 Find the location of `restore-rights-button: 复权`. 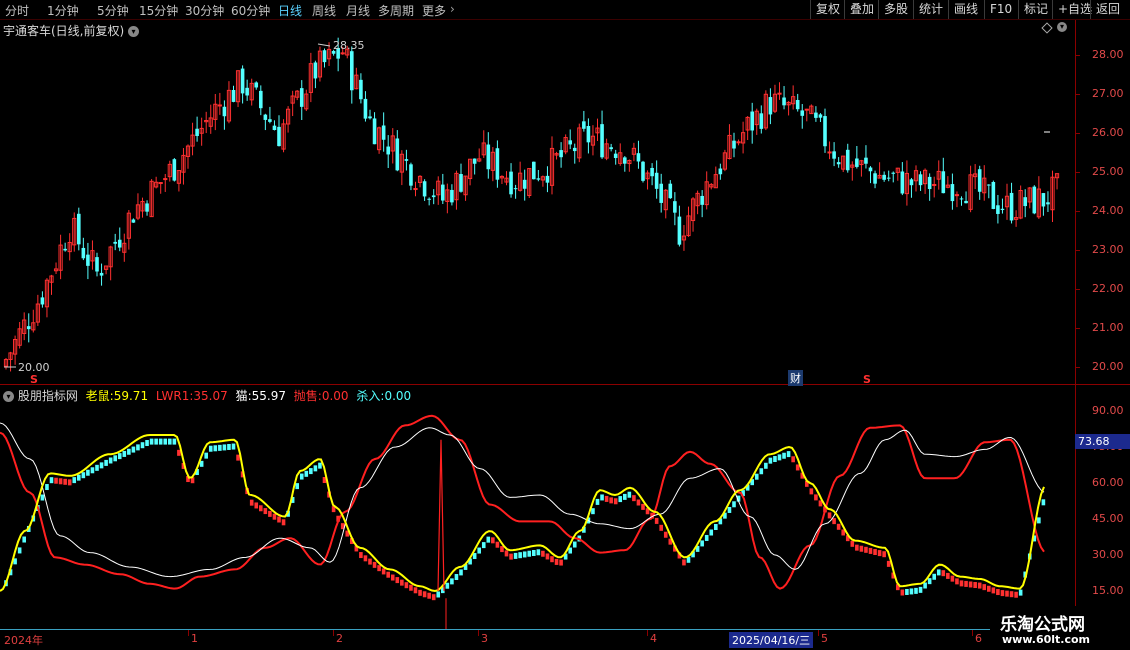

restore-rights-button: 复权 is located at coordinates (827, 9).